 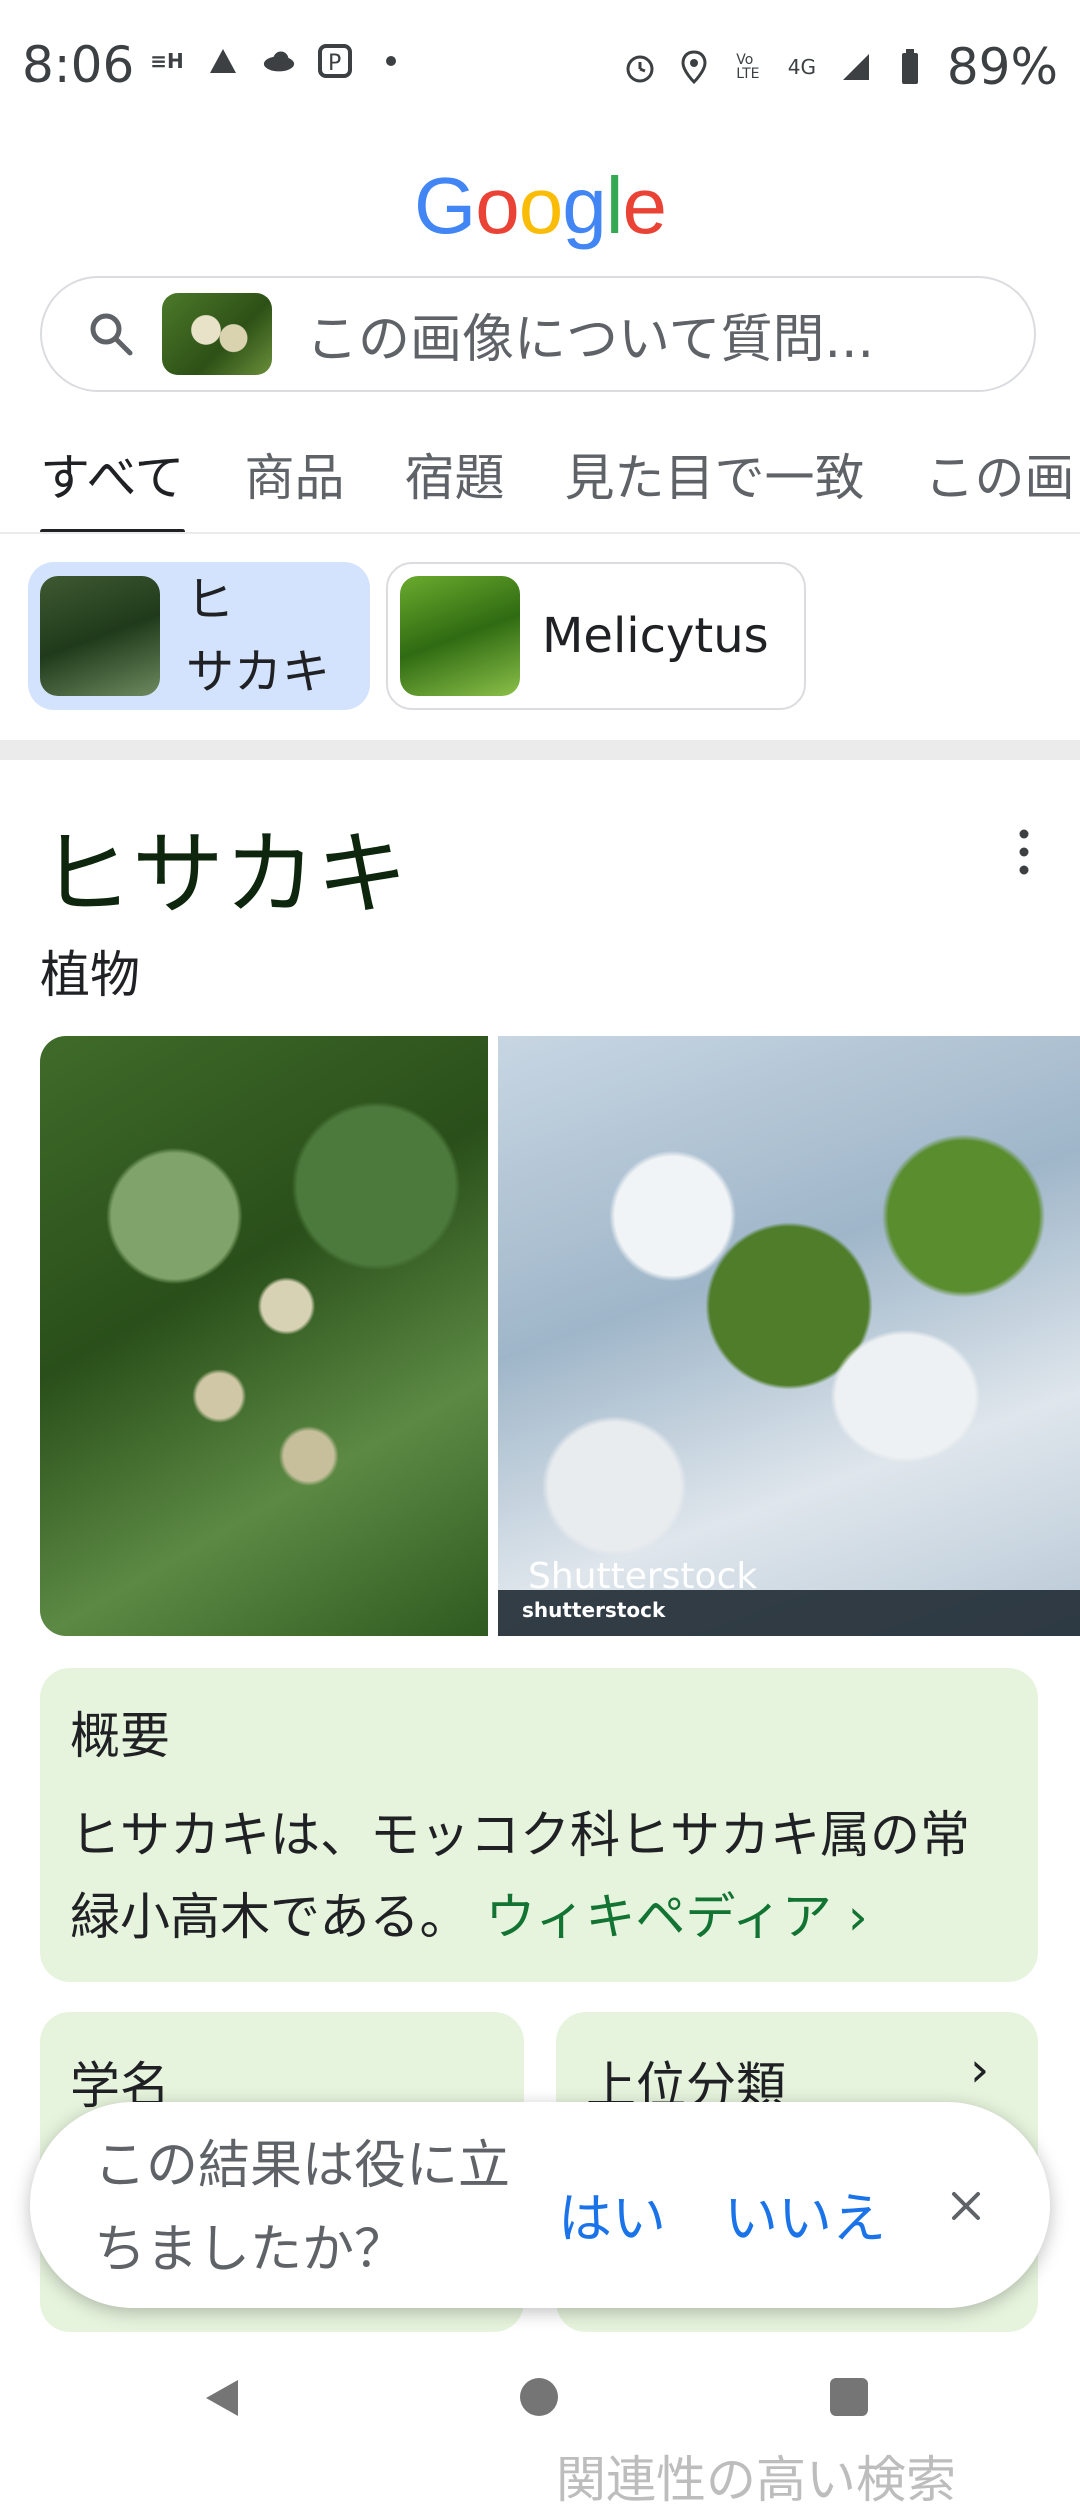 I want to click on overview-card: 概要 ヒサカキは、モッコク科ヒサカキ属の常緑小高木である。 ウィキペディア ›, so click(x=539, y=1825).